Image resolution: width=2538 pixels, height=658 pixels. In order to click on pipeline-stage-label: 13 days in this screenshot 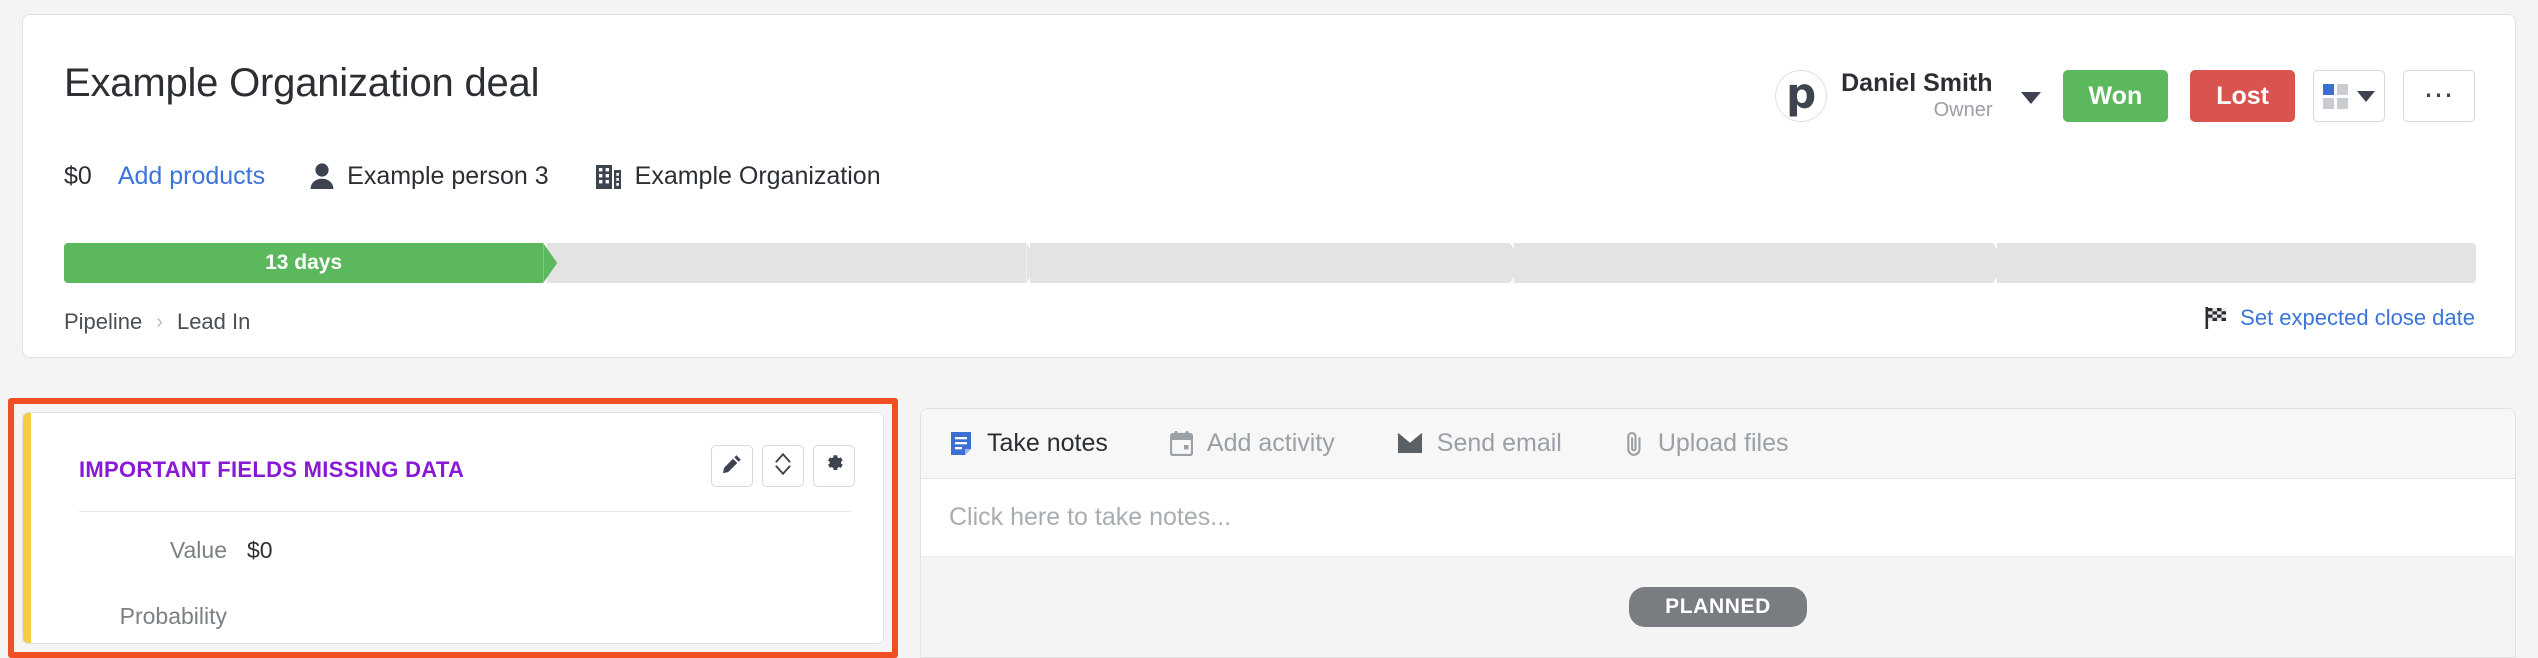, I will do `click(304, 262)`.